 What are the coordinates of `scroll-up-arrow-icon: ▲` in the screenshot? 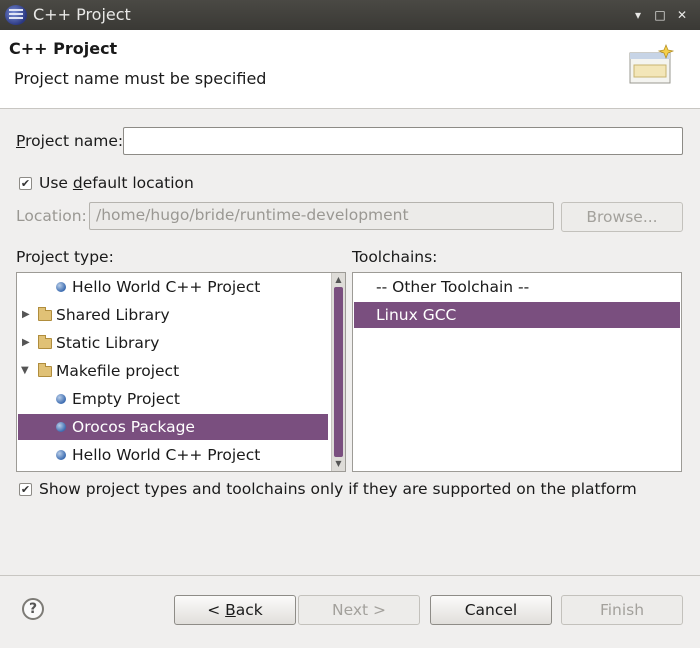 It's located at (338, 280).